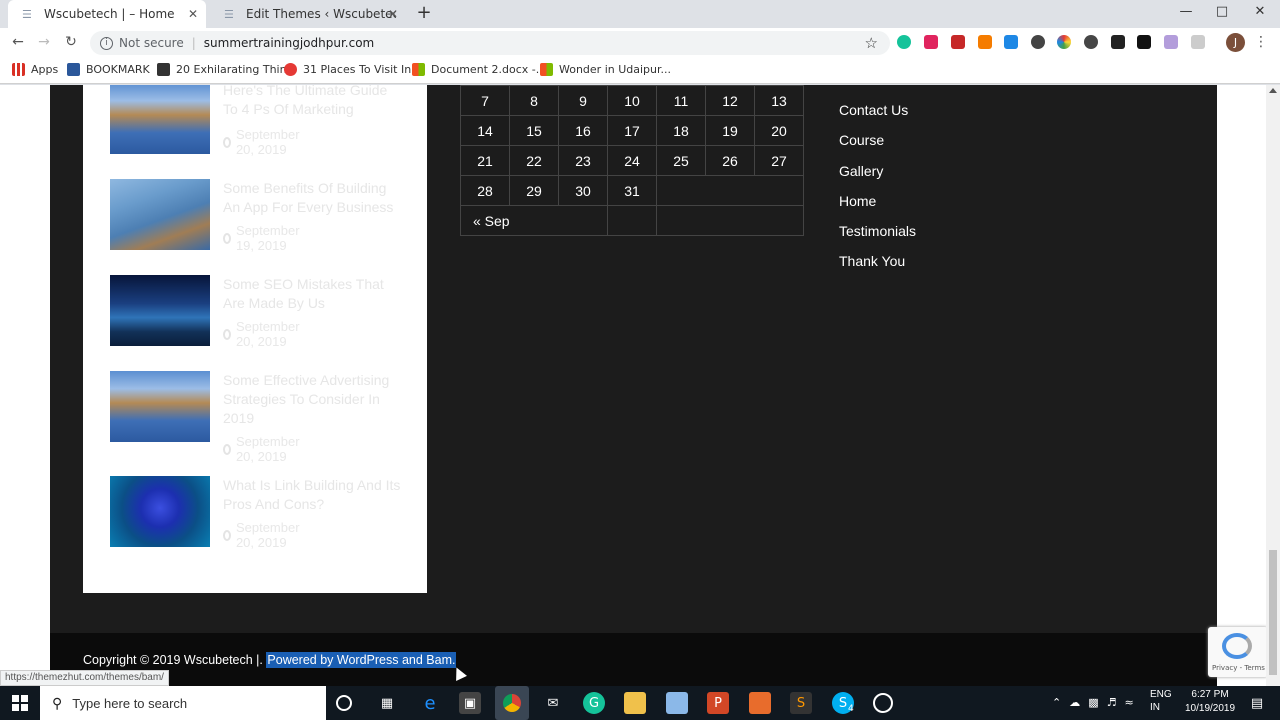  Describe the element at coordinates (1091, 42) in the screenshot. I see `wordpress-extension-icon` at that location.